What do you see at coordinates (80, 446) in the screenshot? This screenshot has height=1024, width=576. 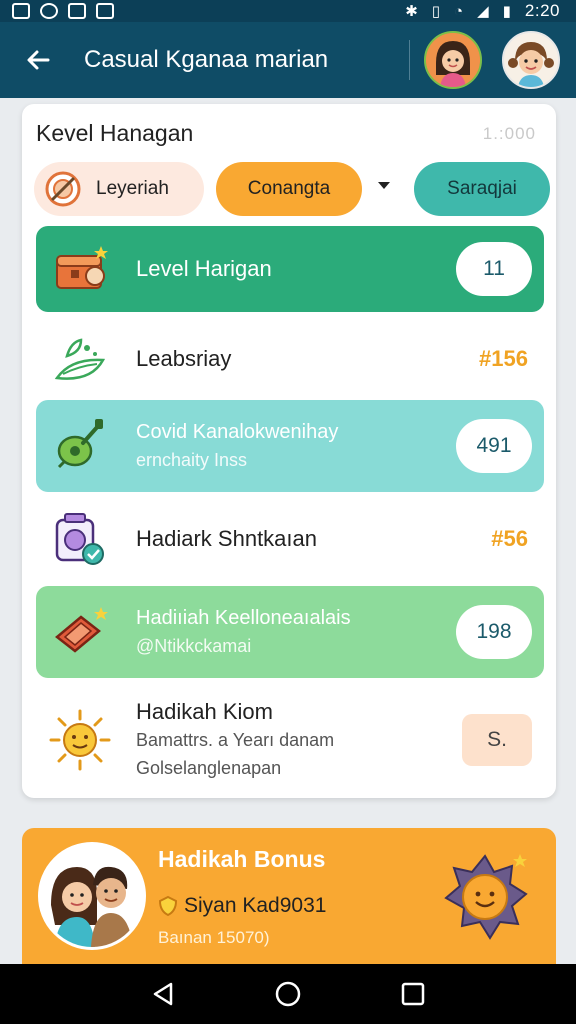 I see `guitar-icon` at bounding box center [80, 446].